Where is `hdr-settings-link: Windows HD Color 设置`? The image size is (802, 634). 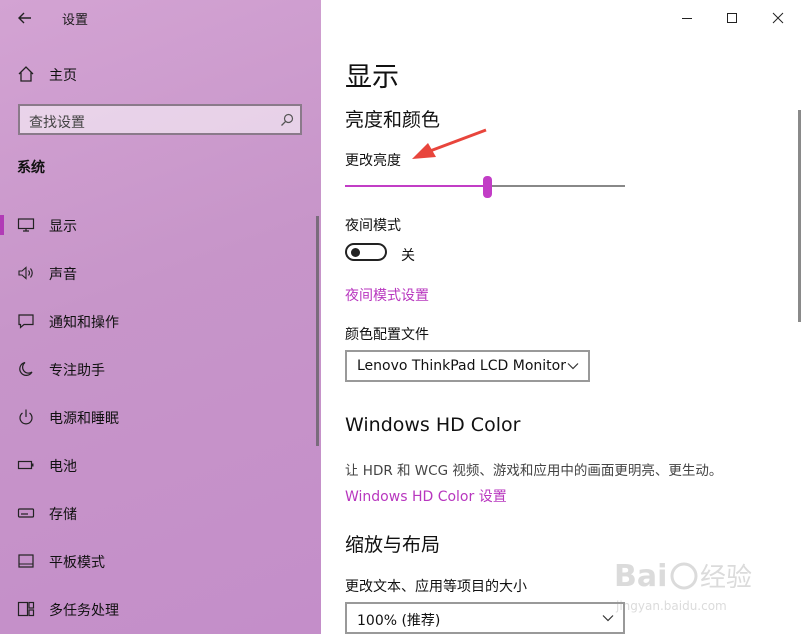
hdr-settings-link: Windows HD Color 设置 is located at coordinates (426, 496).